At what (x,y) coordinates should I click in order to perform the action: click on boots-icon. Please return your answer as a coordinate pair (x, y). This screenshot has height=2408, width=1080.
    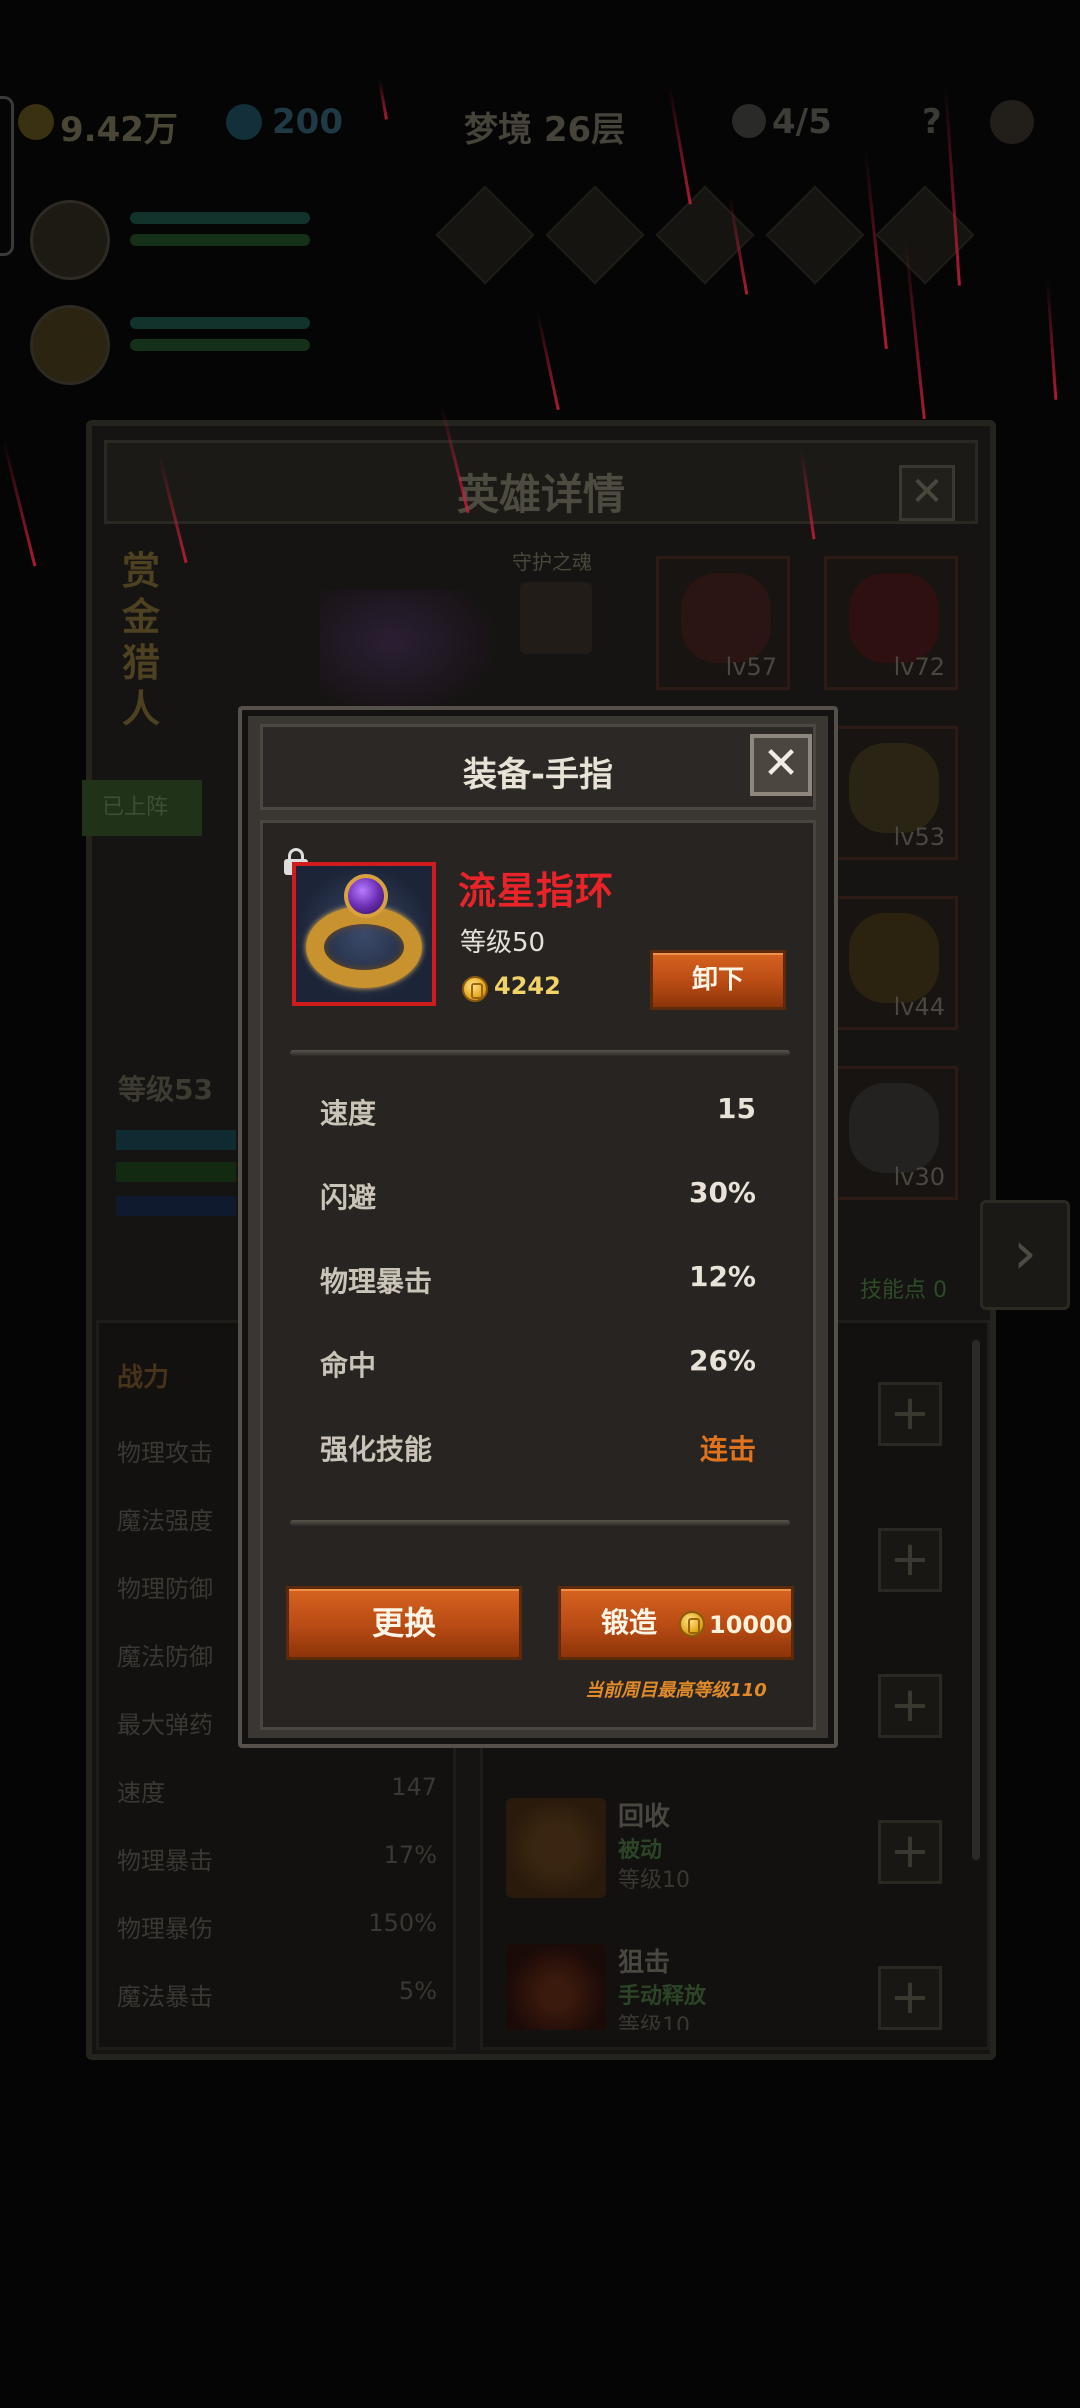
    Looking at the image, I should click on (894, 1128).